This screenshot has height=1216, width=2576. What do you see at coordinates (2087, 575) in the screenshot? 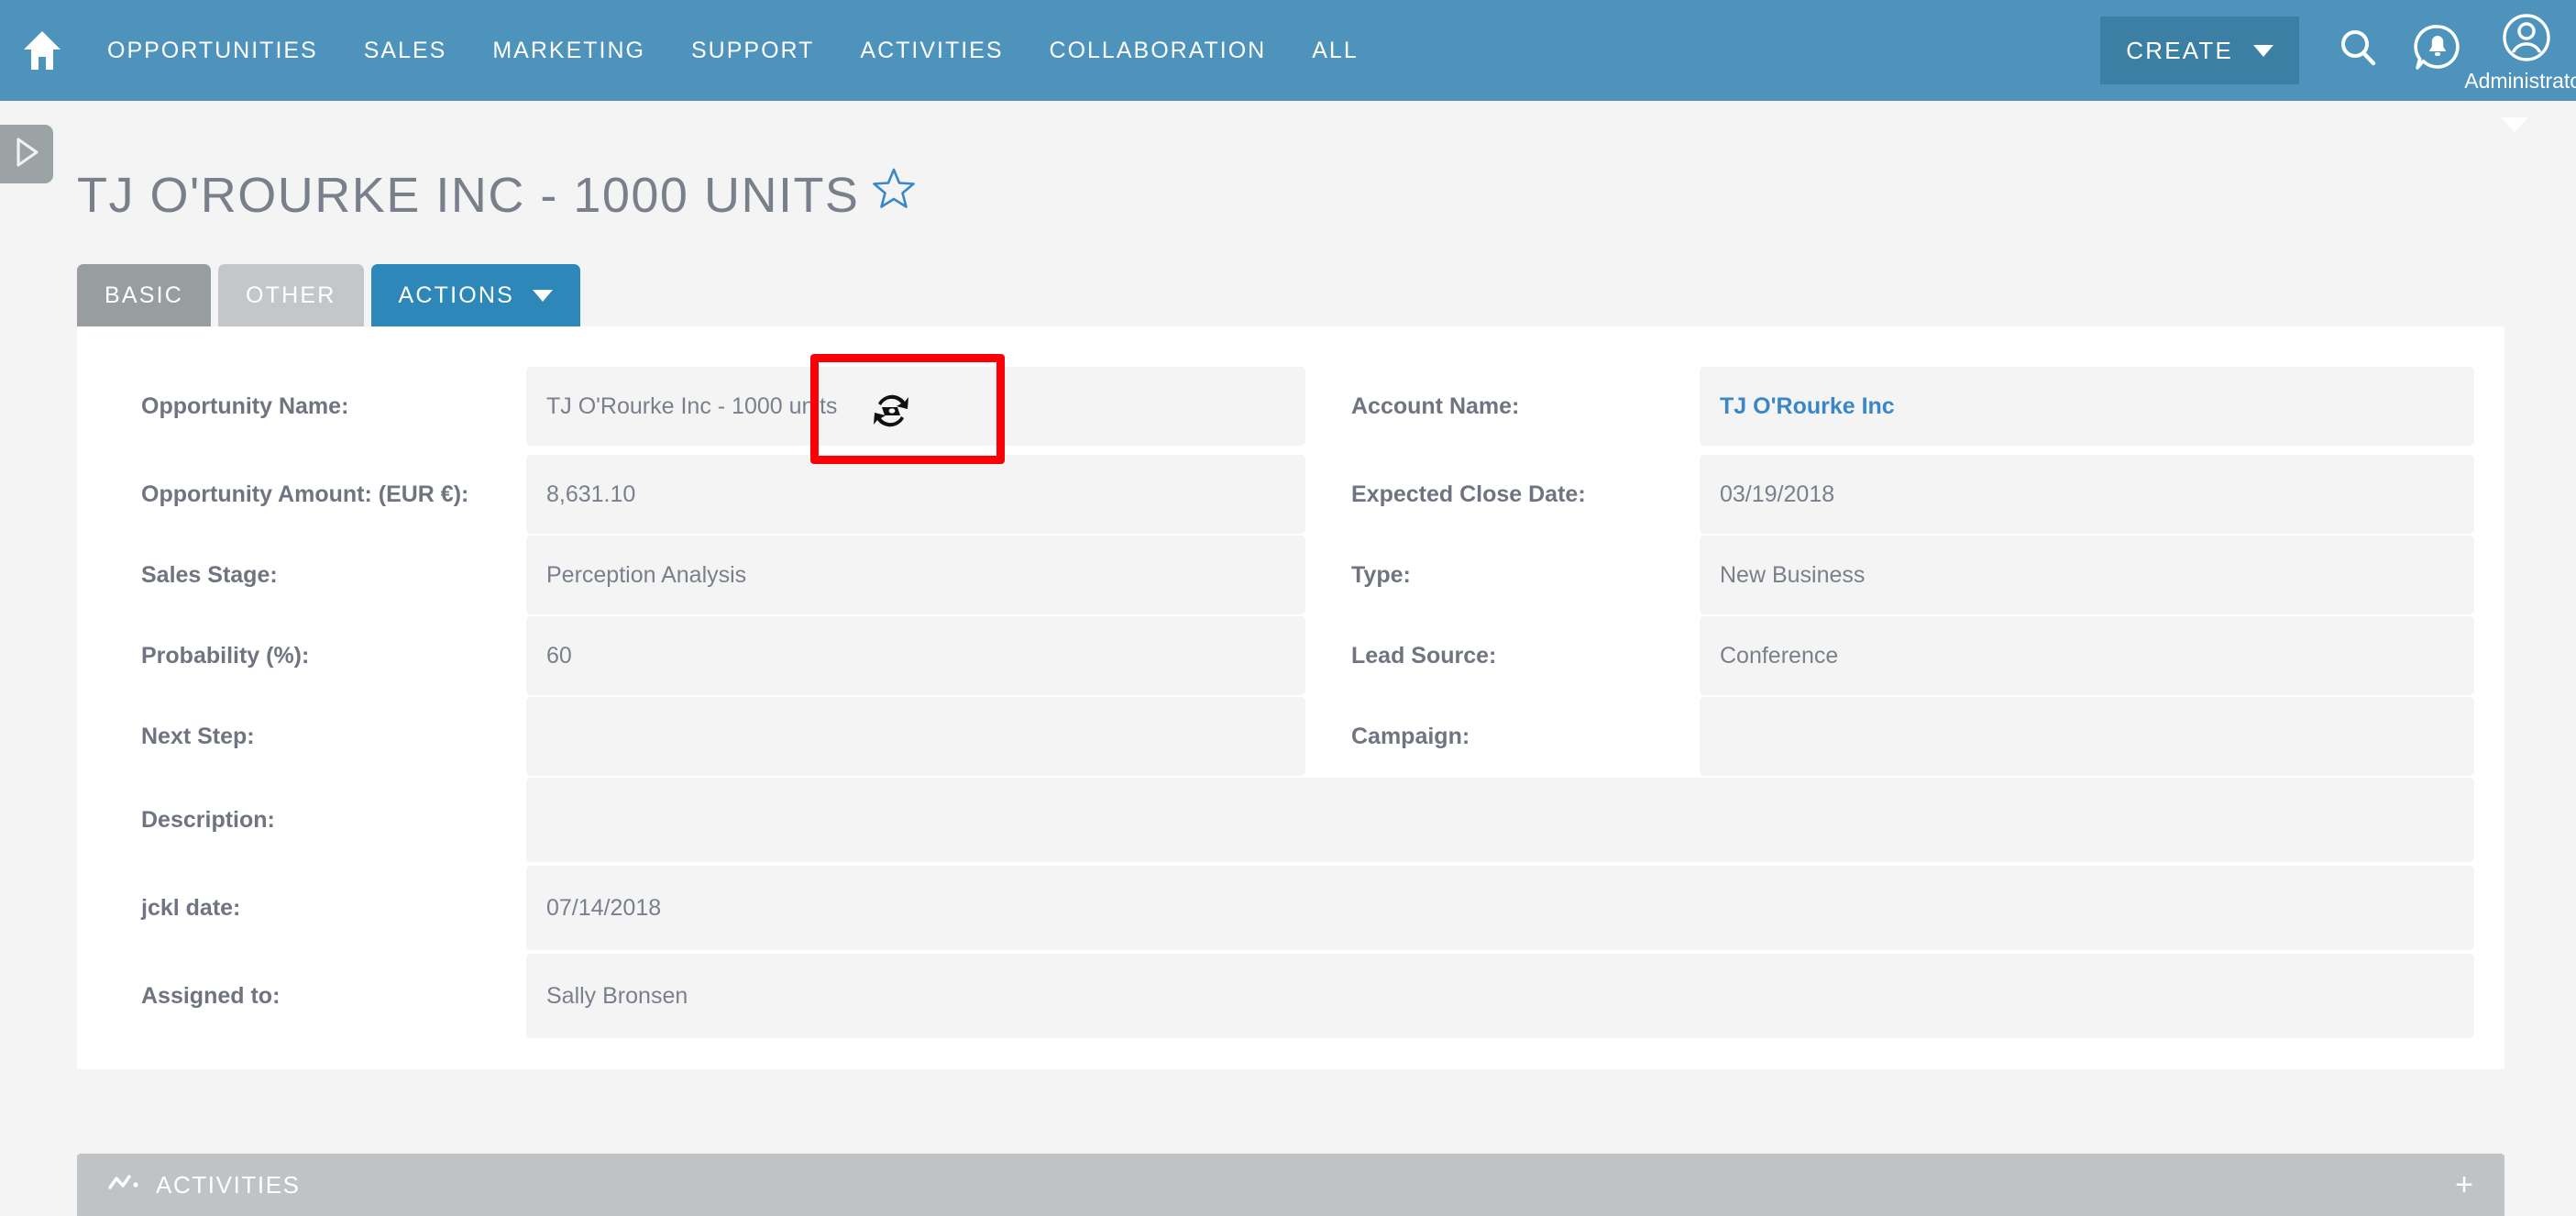
I see `field-value-type: New Business` at bounding box center [2087, 575].